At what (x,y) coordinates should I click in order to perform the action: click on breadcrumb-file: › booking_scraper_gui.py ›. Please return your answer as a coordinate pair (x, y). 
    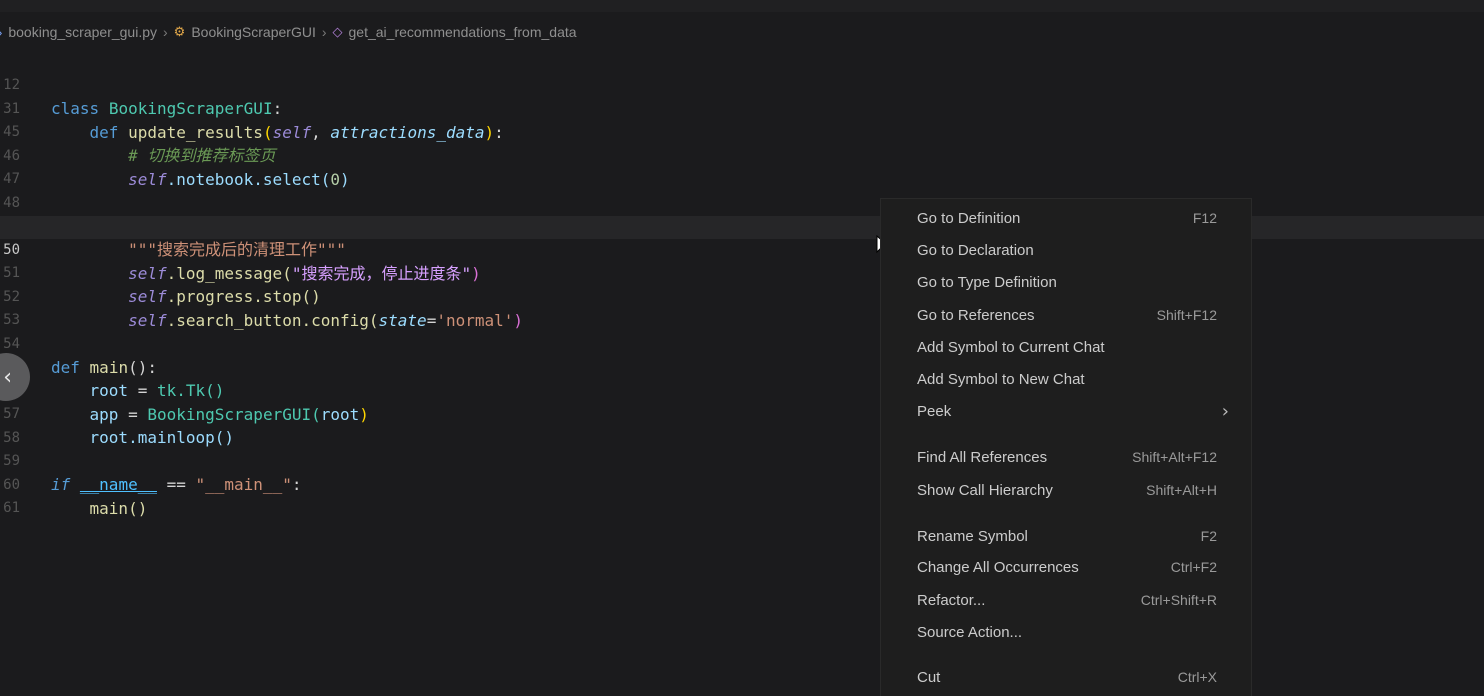
    Looking at the image, I should click on (87, 32).